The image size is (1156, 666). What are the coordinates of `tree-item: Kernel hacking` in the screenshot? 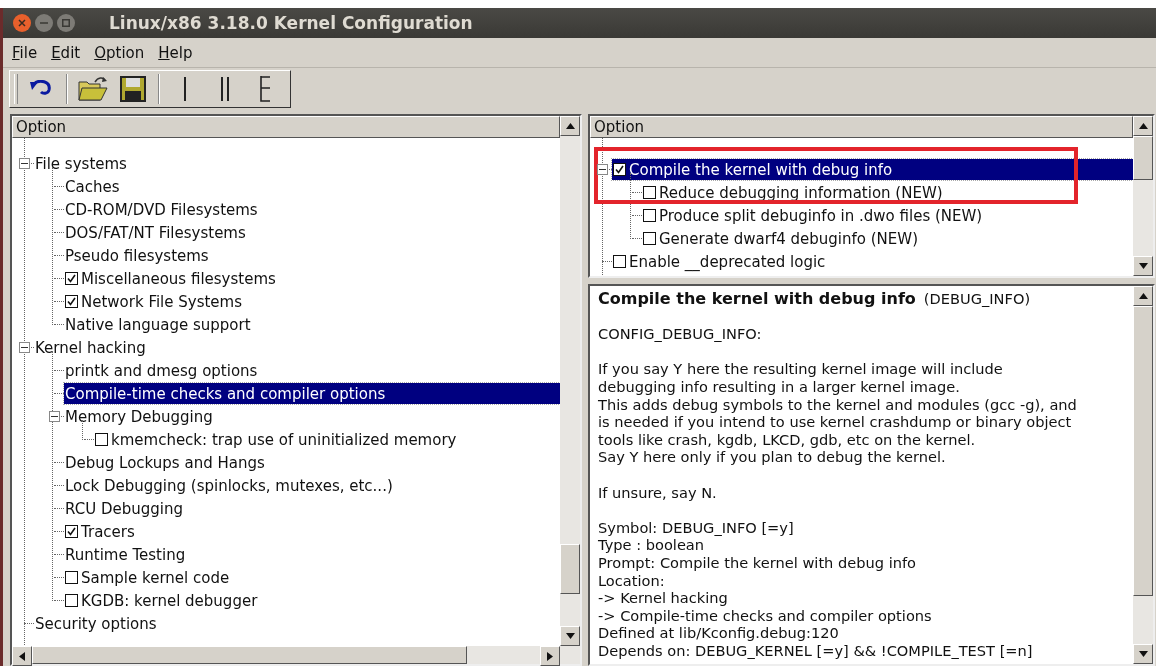 It's located at (91, 347).